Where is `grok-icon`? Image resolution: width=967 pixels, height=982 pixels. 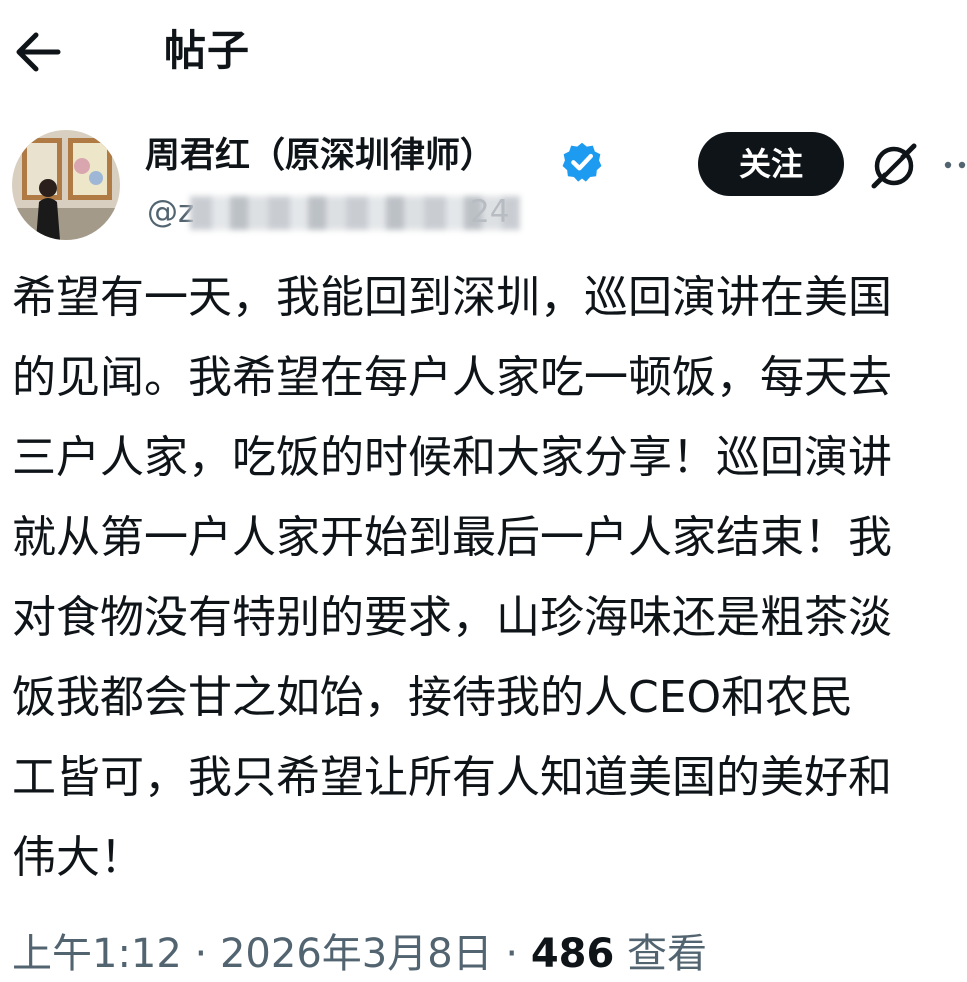 grok-icon is located at coordinates (894, 166).